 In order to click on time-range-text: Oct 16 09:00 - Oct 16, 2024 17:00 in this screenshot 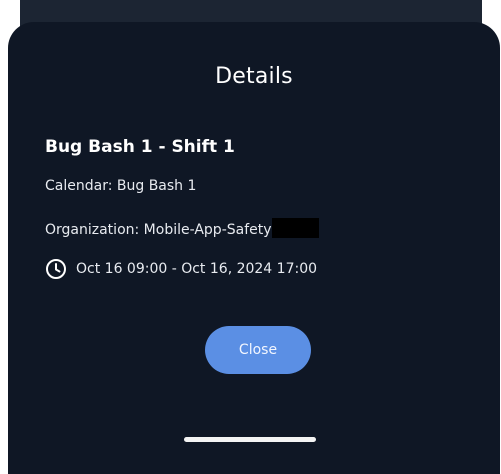, I will do `click(197, 269)`.